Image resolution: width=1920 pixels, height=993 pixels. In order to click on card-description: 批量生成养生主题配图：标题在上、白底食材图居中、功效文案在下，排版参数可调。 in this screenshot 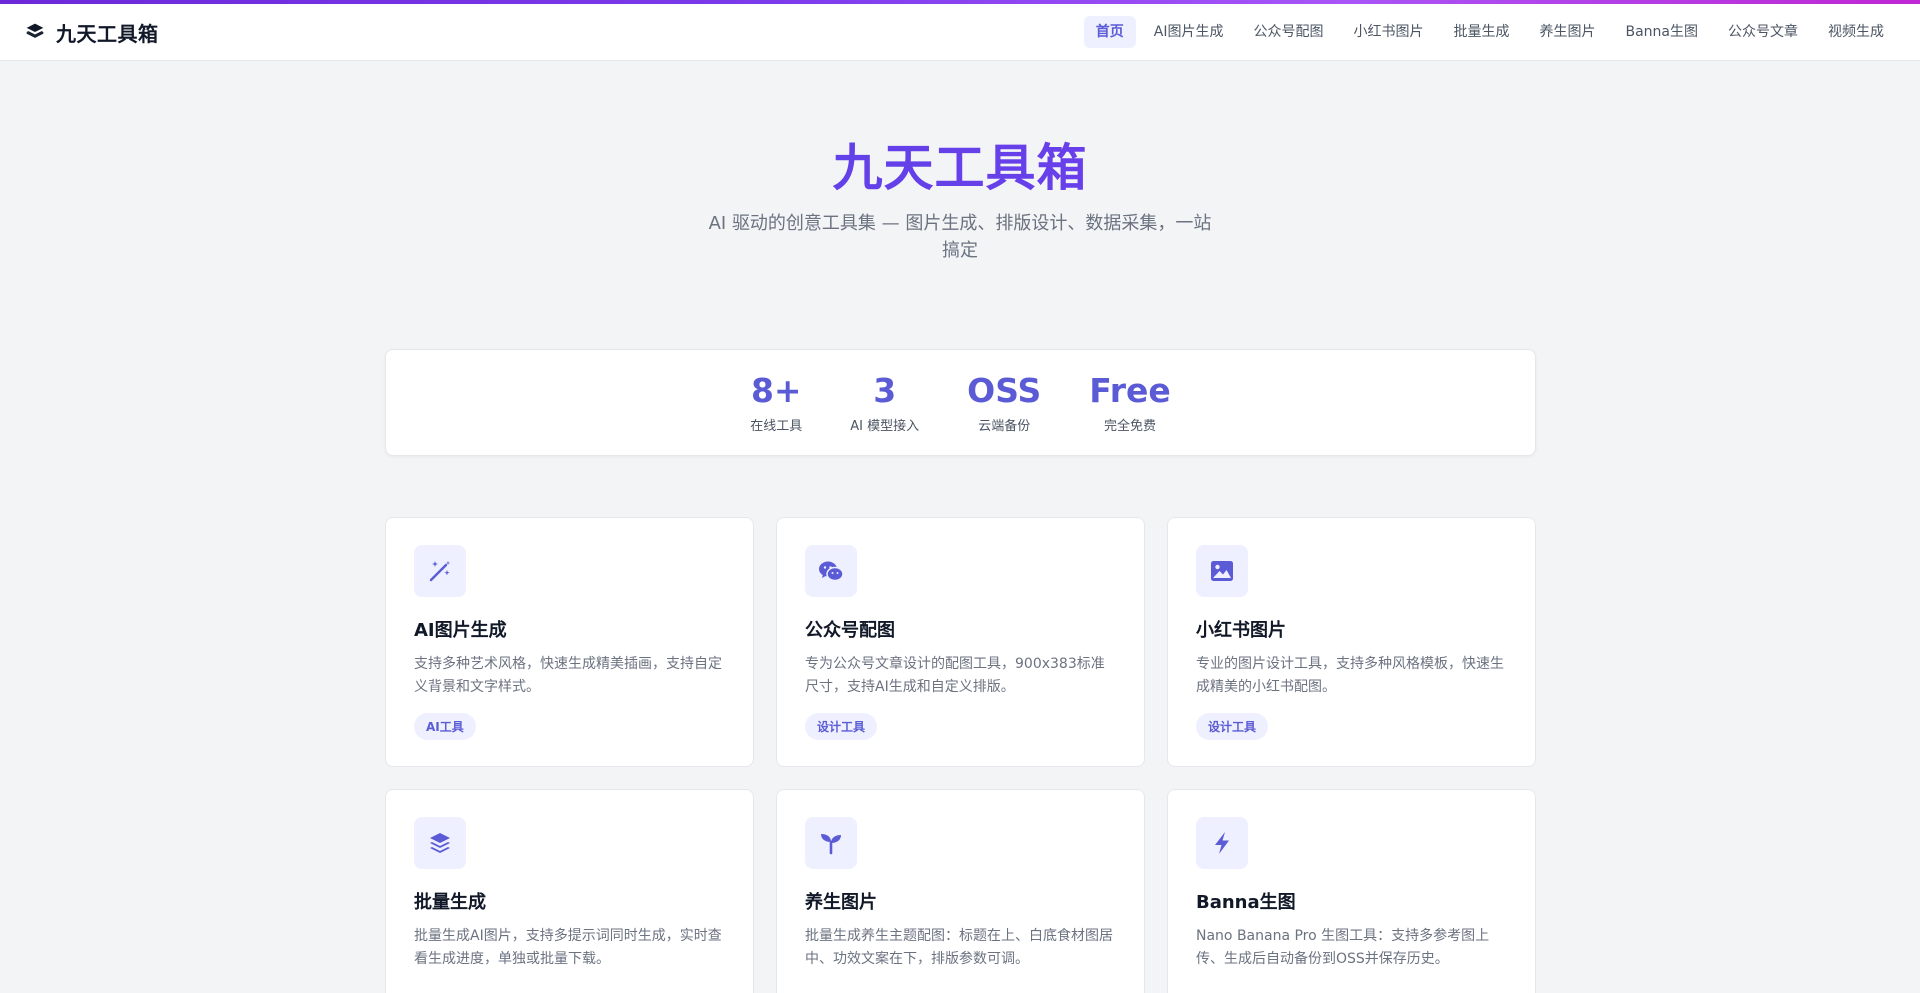, I will do `click(959, 947)`.